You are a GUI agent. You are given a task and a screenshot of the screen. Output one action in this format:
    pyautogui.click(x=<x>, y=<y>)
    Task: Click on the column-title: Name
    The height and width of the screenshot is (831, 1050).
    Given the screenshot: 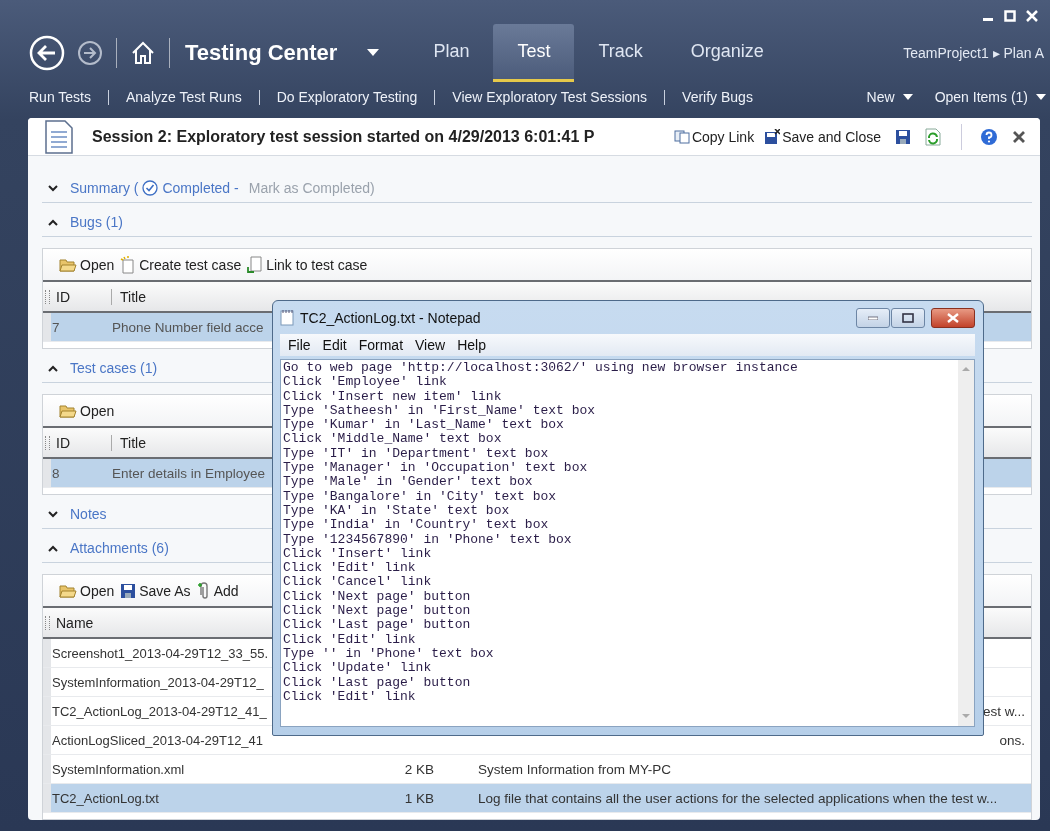 What is the action you would take?
    pyautogui.click(x=74, y=622)
    